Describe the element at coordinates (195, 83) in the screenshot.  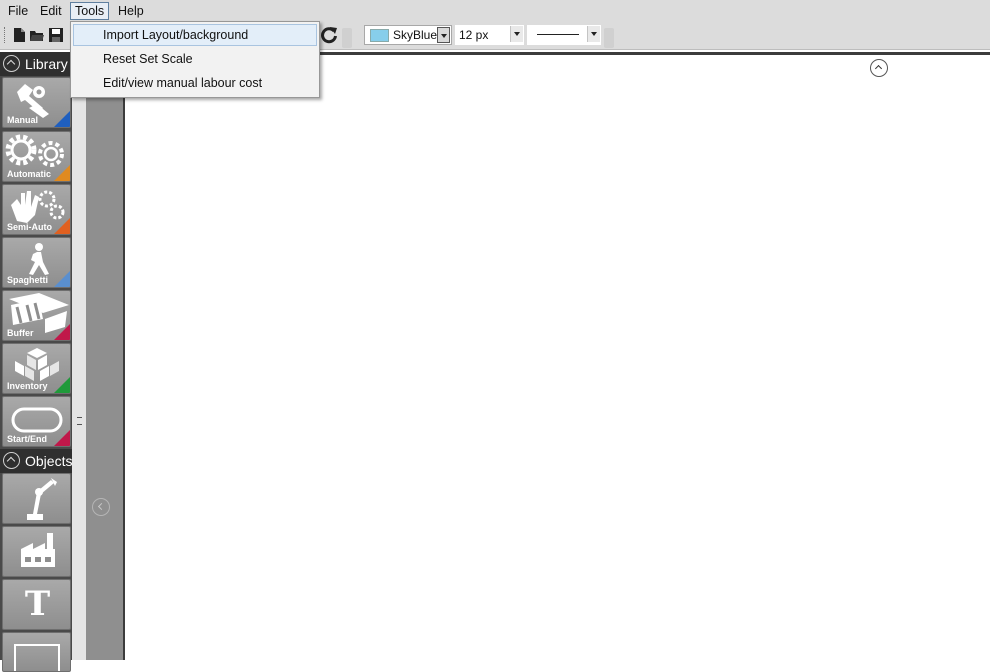
I see `menu-item-edit-labour-cost: Edit/view manual labour cost` at that location.